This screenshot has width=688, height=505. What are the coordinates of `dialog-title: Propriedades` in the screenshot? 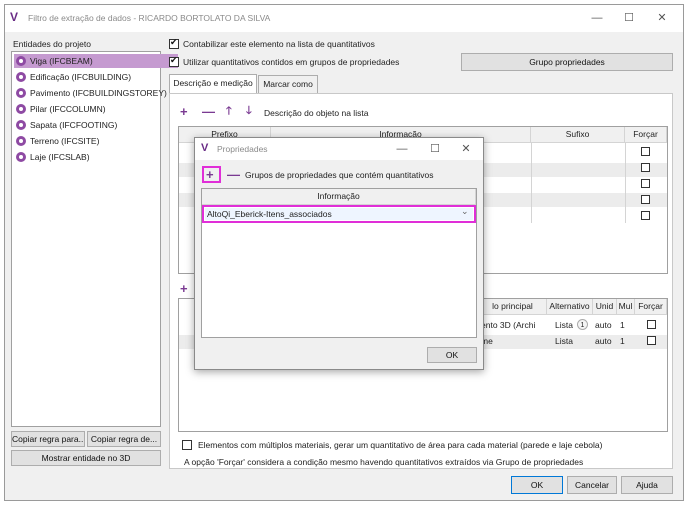 It's located at (242, 149).